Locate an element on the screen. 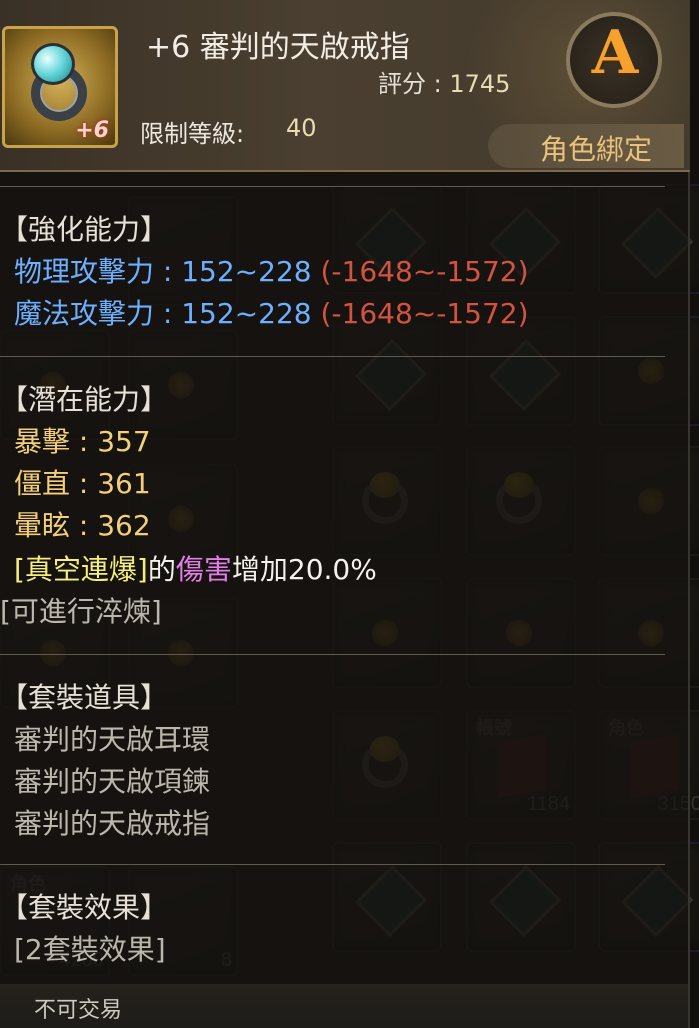 This screenshot has height=1028, width=699. skill-effect: 增加20.0% is located at coordinates (304, 569).